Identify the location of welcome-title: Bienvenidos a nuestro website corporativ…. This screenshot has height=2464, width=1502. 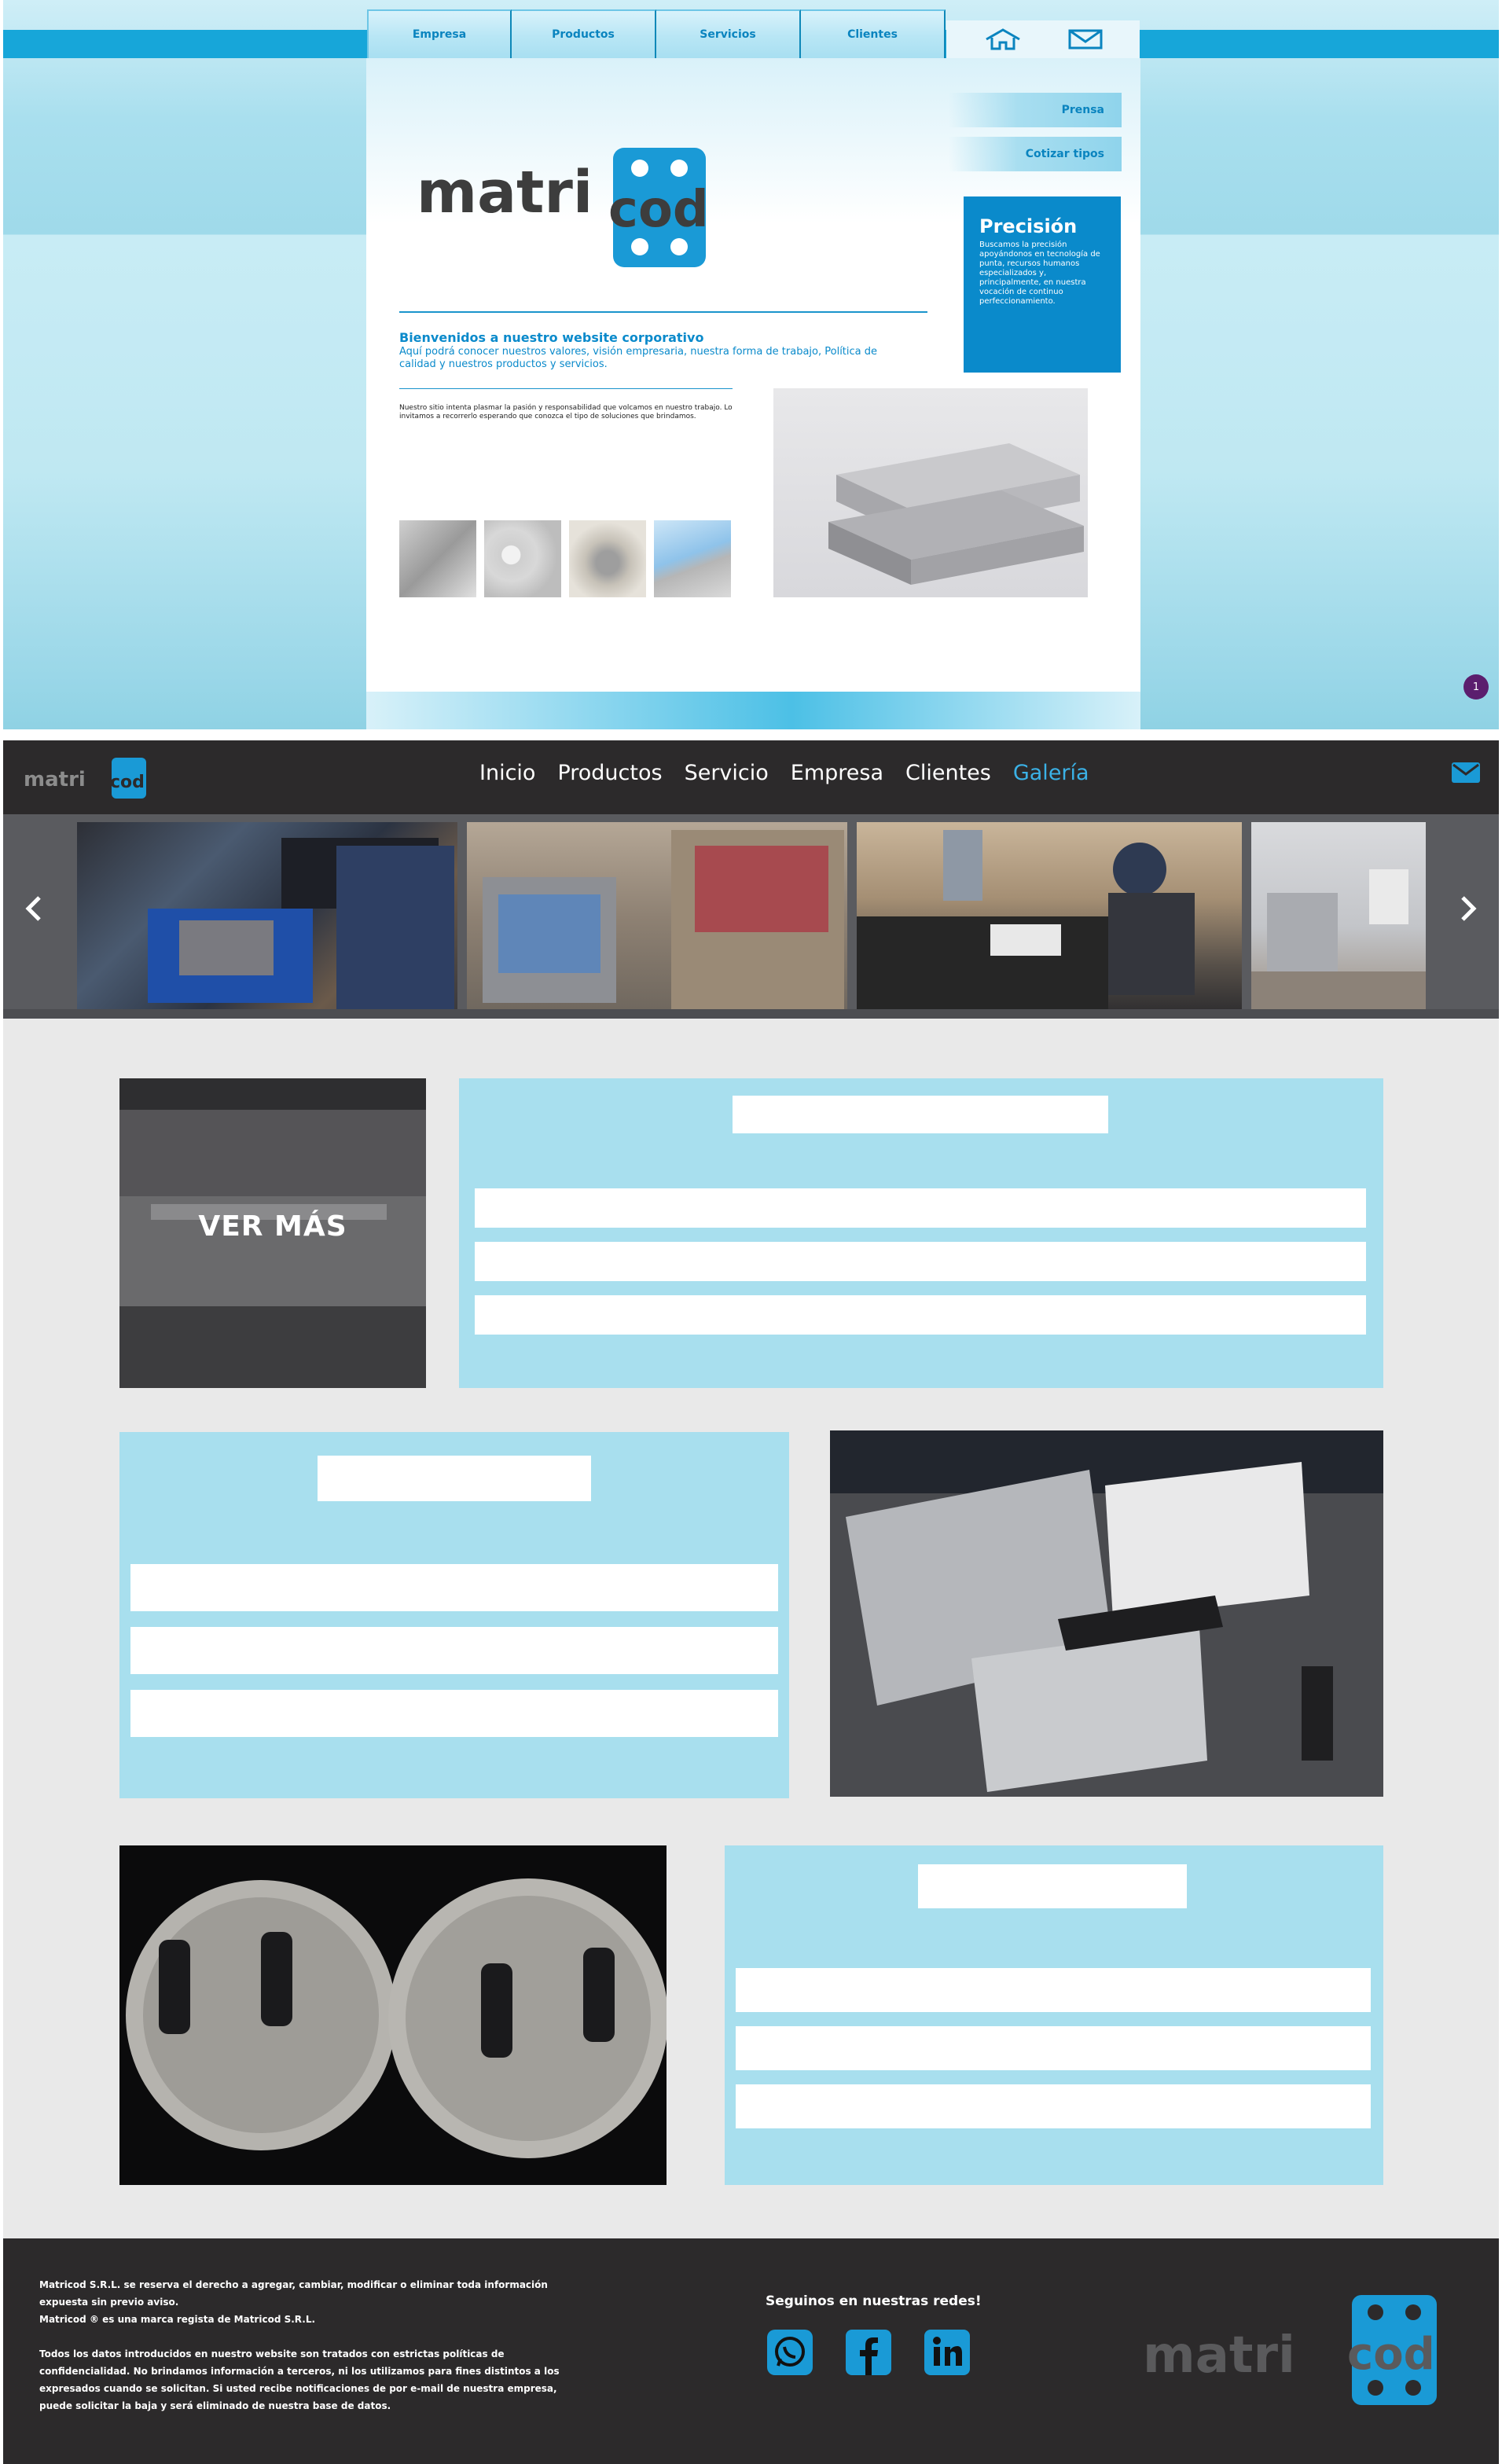
(551, 337).